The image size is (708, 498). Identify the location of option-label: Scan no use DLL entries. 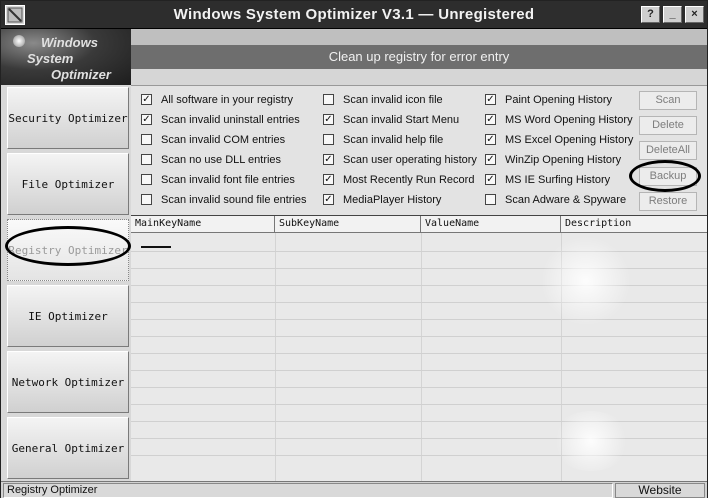
(221, 160).